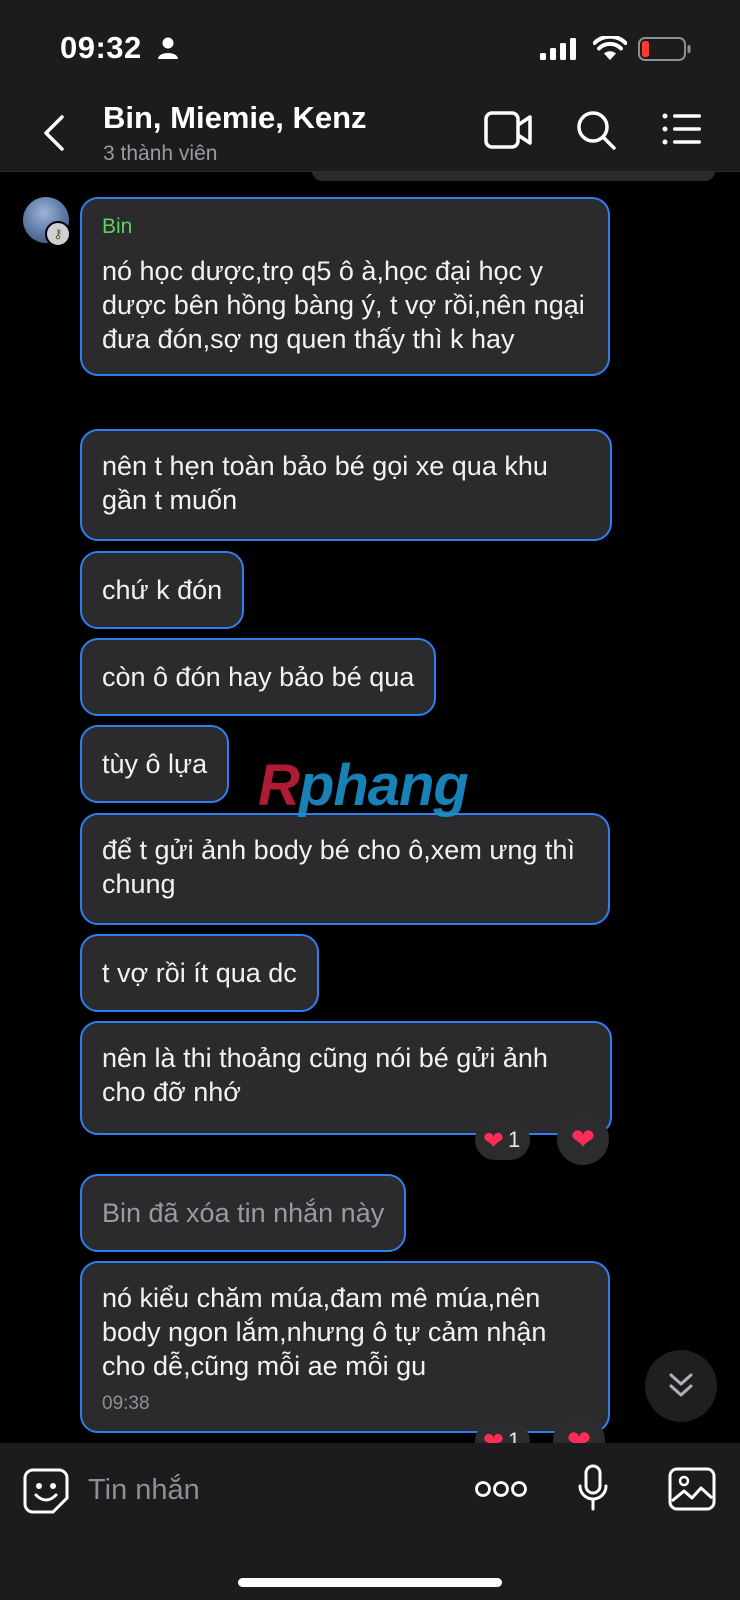  I want to click on message-bubble: còn ô đón hay bảo bé qua, so click(258, 677).